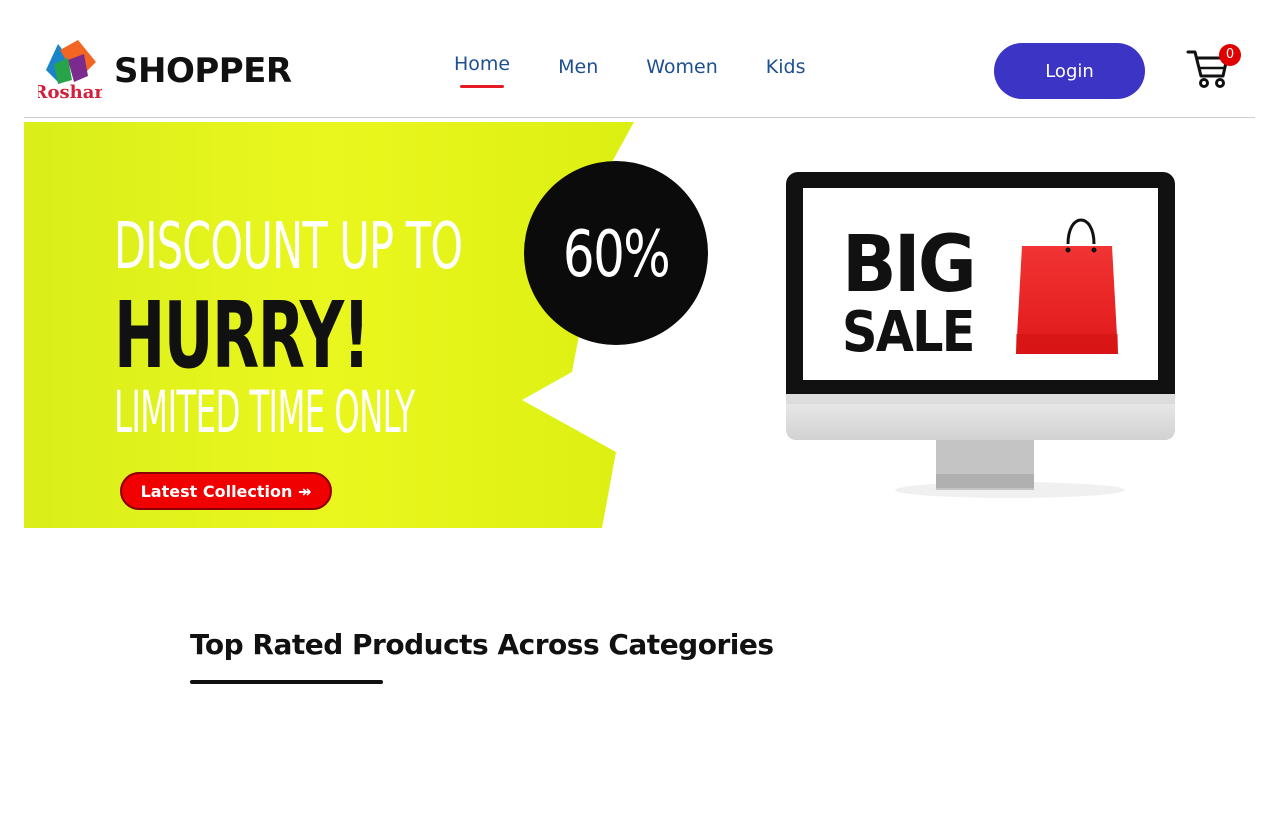 The height and width of the screenshot is (818, 1280). What do you see at coordinates (1230, 55) in the screenshot?
I see `cart-count-badge: 0` at bounding box center [1230, 55].